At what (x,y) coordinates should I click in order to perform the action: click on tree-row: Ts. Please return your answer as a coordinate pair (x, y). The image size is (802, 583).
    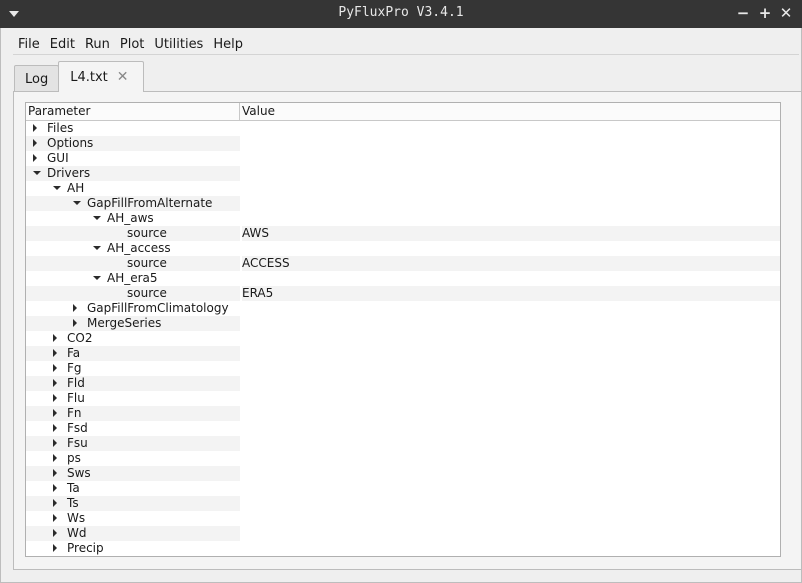
    Looking at the image, I should click on (403, 503).